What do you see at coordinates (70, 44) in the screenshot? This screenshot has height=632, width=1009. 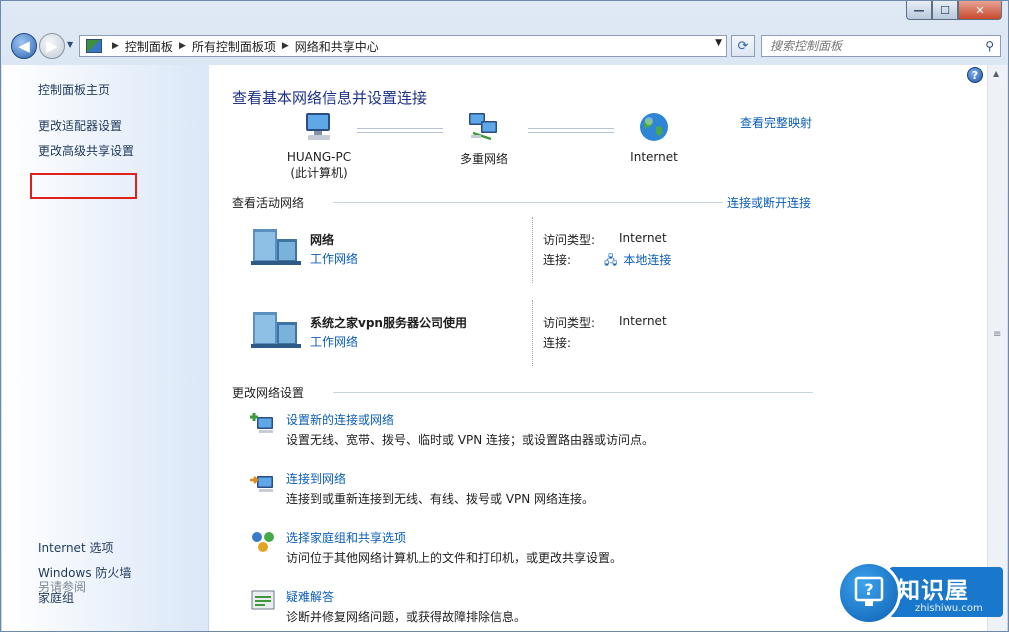 I see `recent-pages-dropdown-icon: ▼` at bounding box center [70, 44].